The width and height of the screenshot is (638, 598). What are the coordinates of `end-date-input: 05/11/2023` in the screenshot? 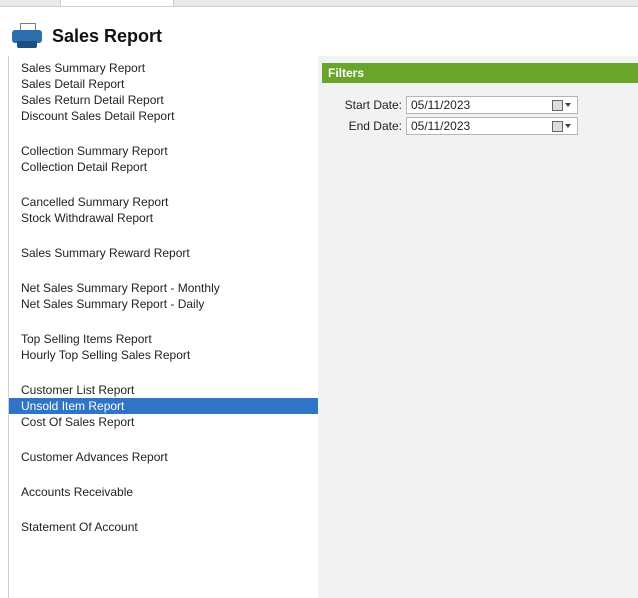 It's located at (492, 126).